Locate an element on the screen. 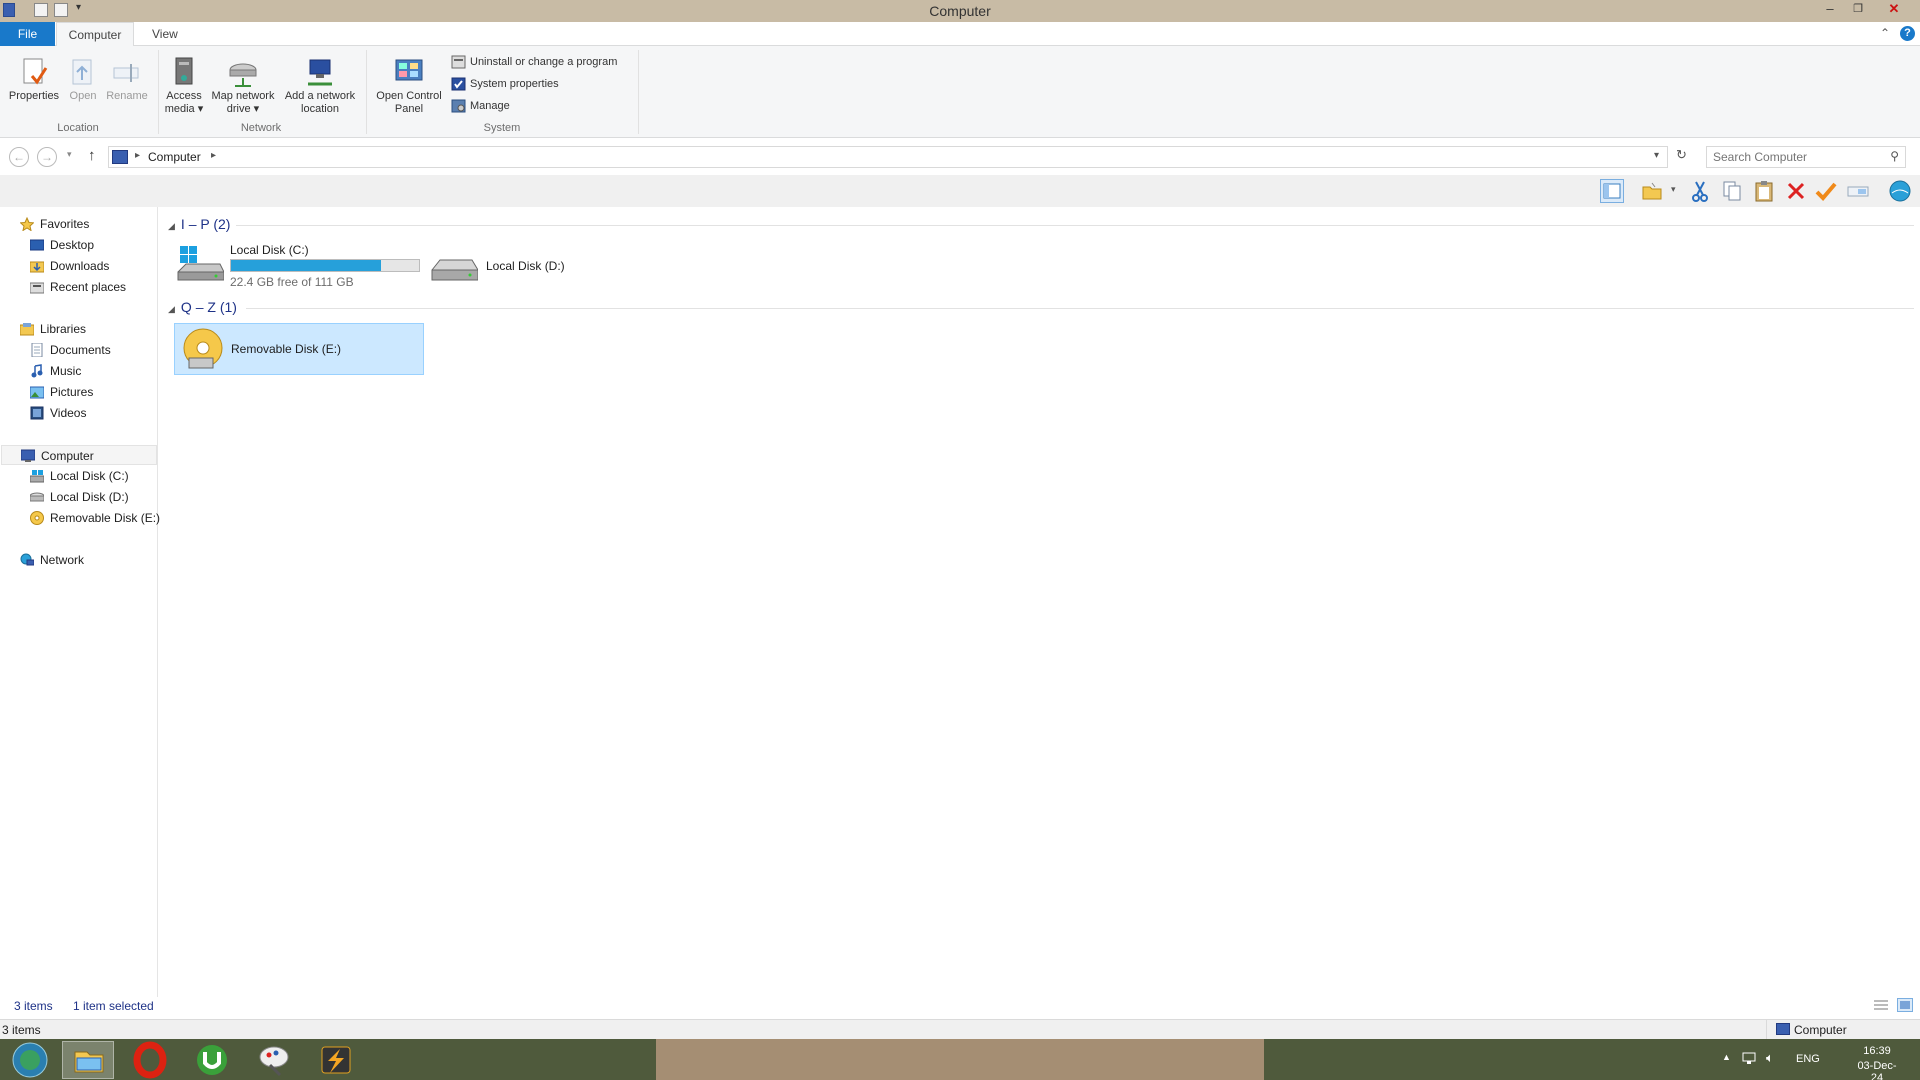  manage-icon is located at coordinates (458, 106).